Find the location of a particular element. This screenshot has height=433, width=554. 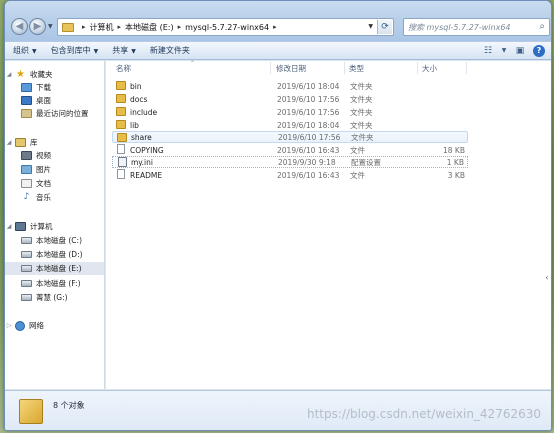

nav-documents: 文档 is located at coordinates (54, 183).